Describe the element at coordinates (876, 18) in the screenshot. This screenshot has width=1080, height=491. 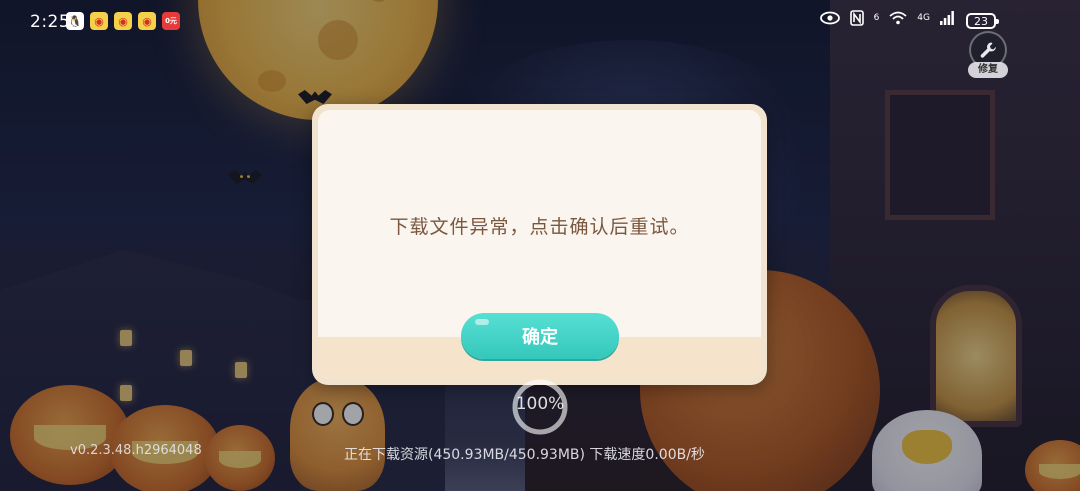
I see `network-6-label: 6` at that location.